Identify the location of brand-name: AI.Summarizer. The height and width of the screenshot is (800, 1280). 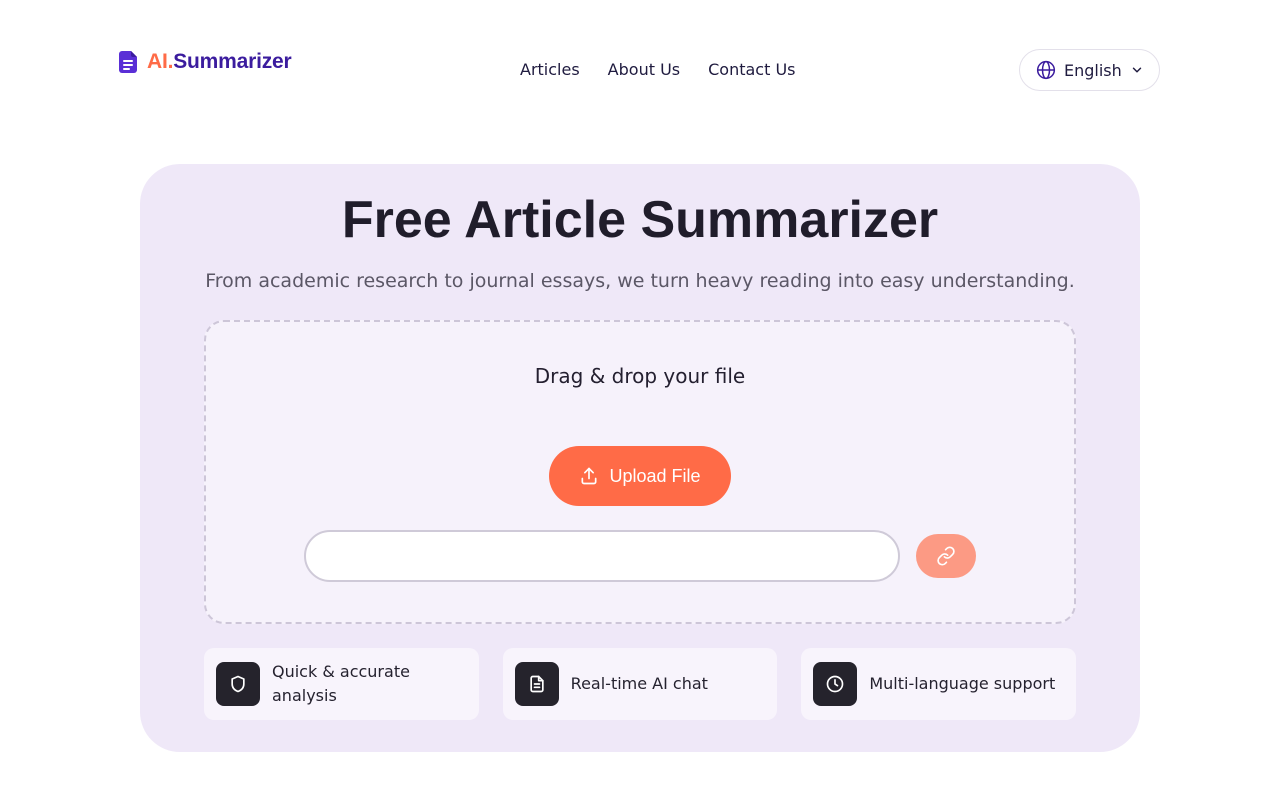
(219, 62).